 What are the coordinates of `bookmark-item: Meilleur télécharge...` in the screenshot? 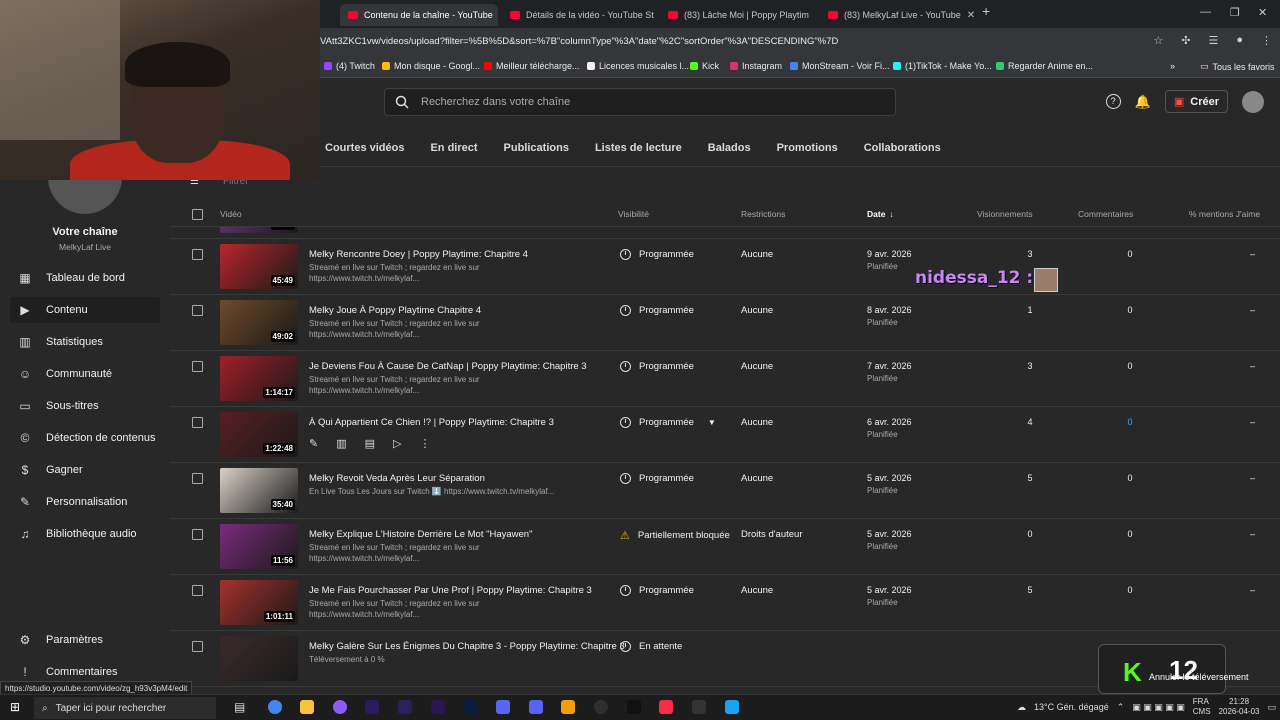 It's located at (532, 66).